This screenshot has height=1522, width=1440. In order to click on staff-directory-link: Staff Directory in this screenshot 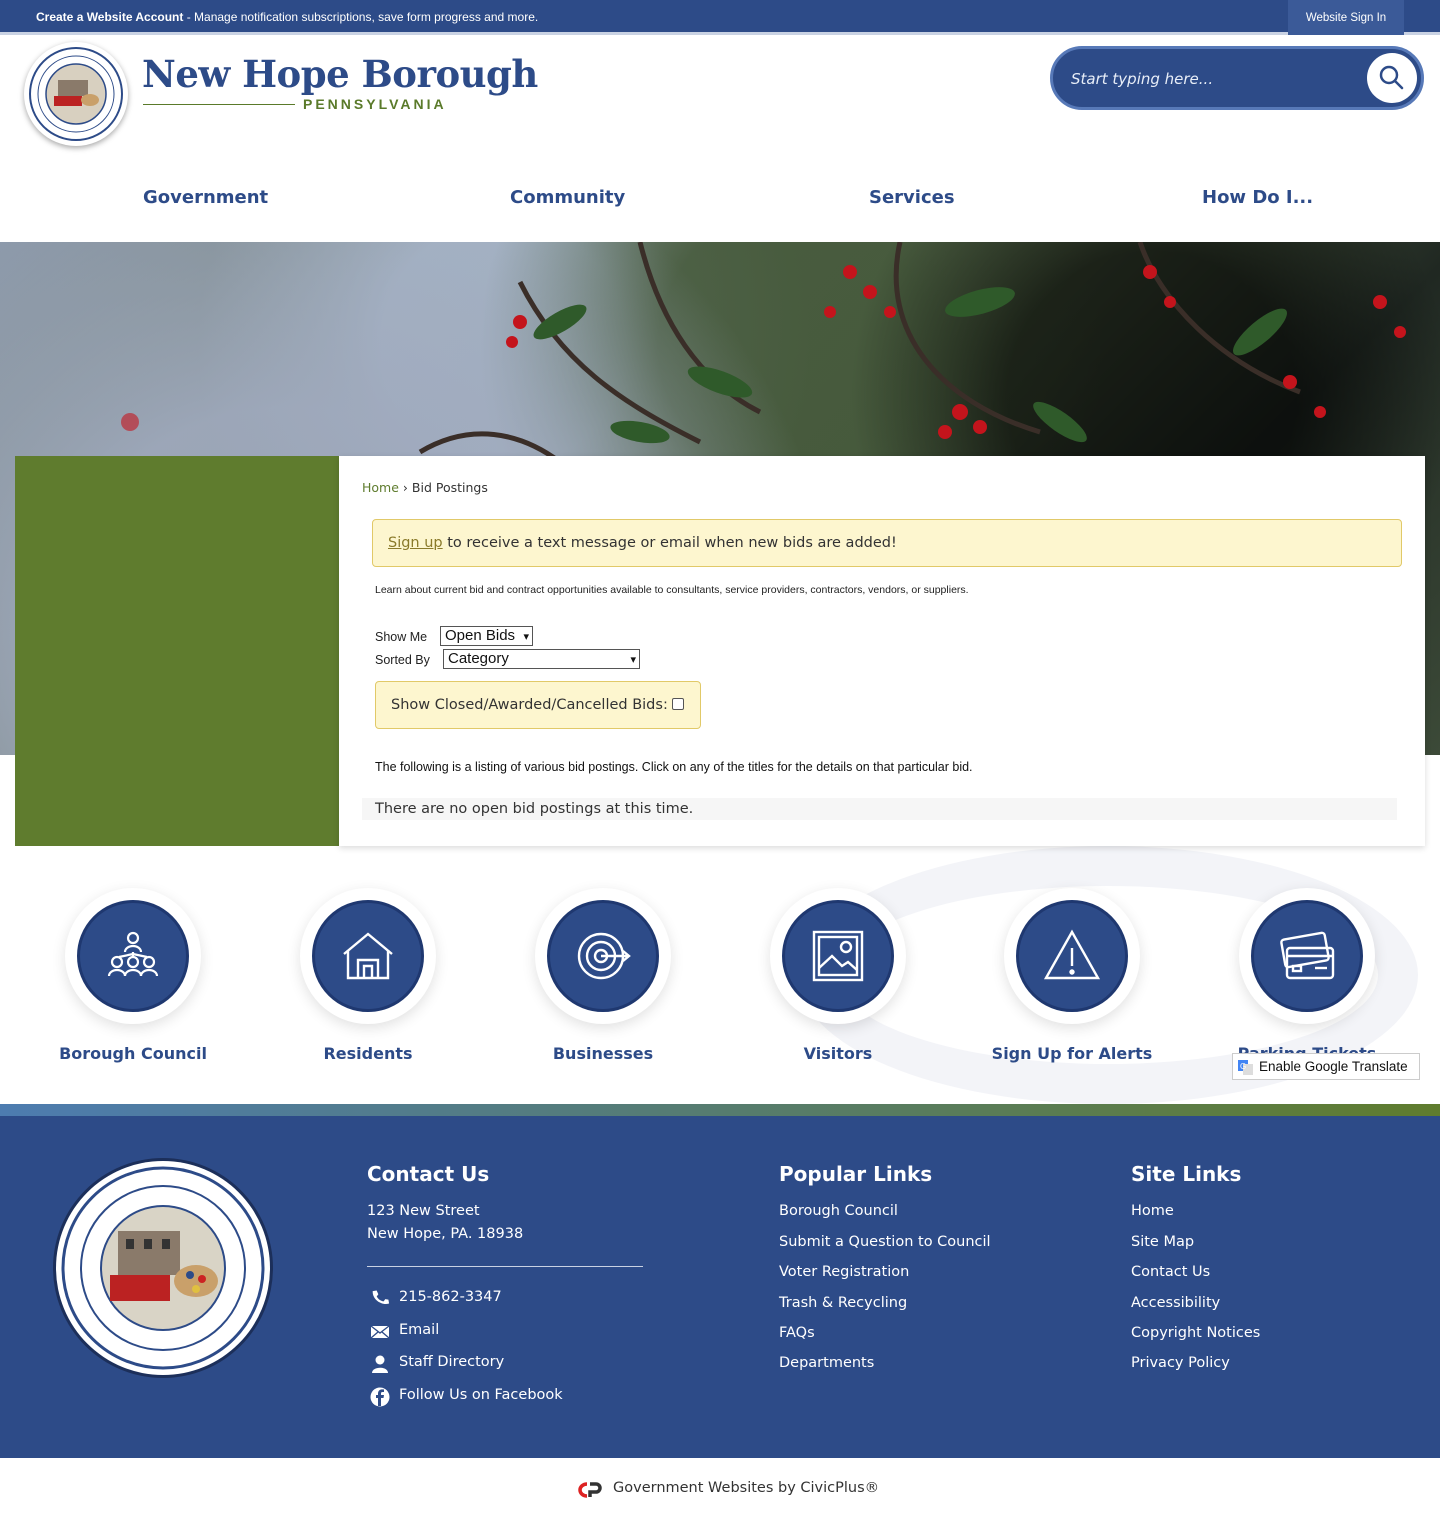, I will do `click(451, 1362)`.